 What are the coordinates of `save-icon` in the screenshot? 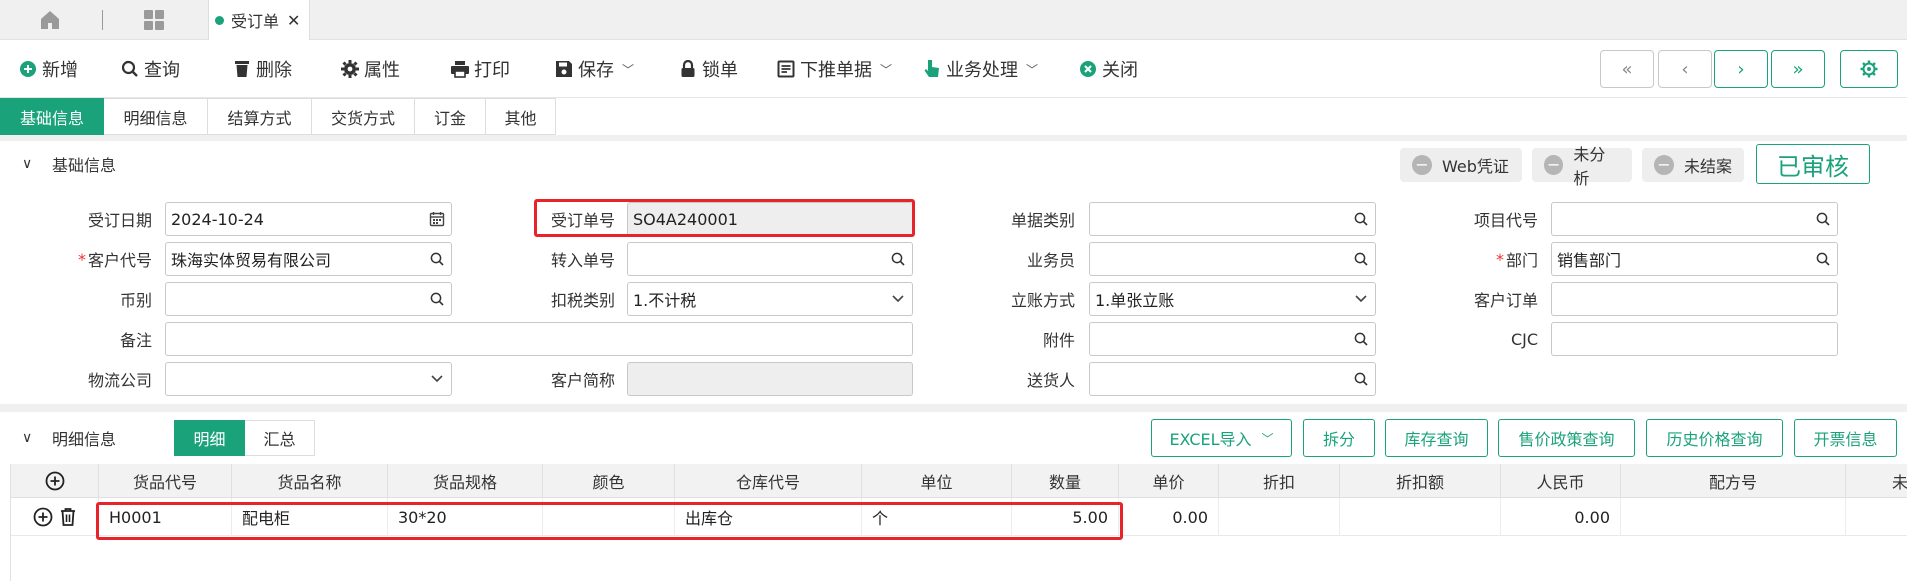 It's located at (564, 69).